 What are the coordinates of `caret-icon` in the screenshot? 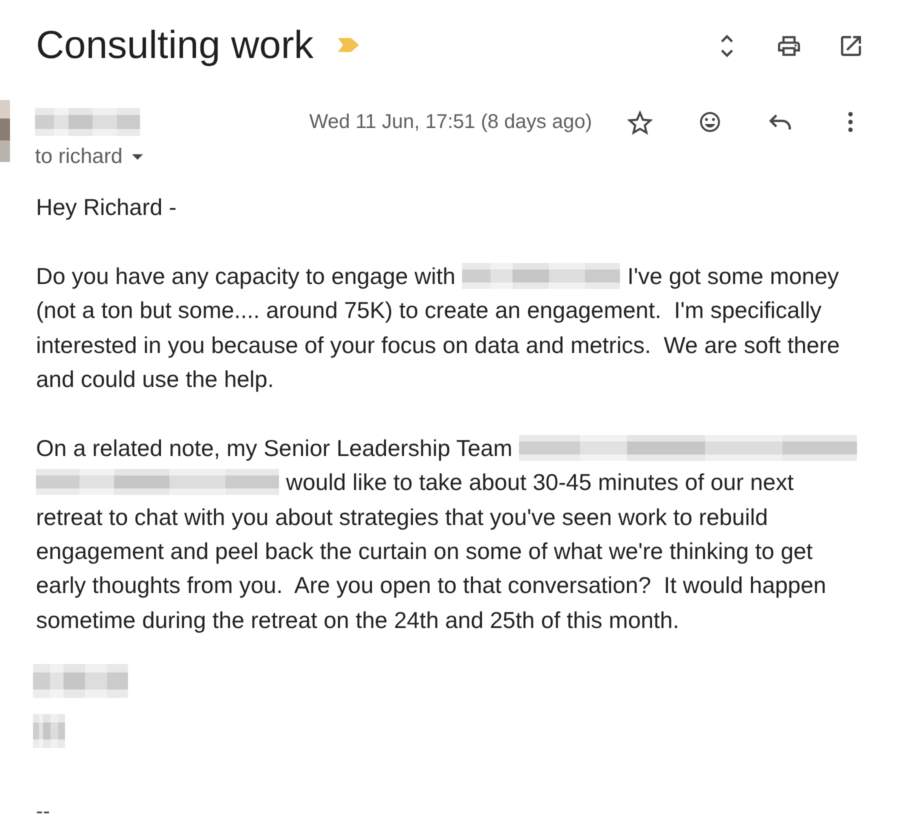 It's located at (137, 157).